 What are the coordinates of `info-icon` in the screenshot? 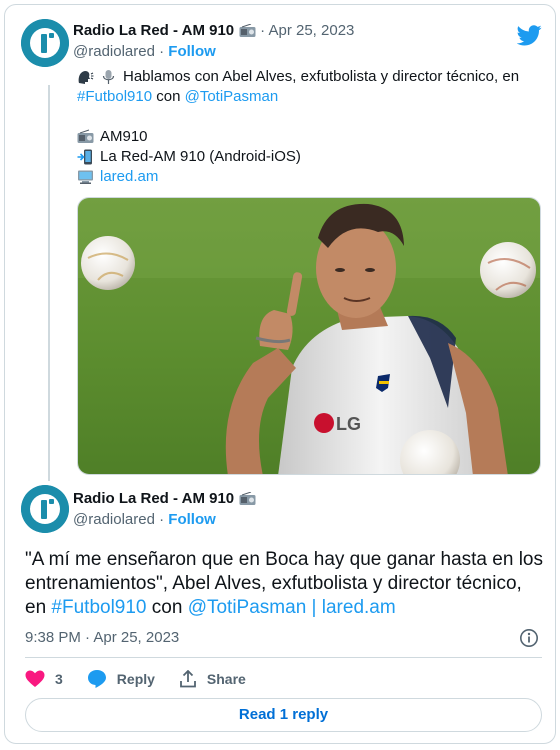 It's located at (529, 638).